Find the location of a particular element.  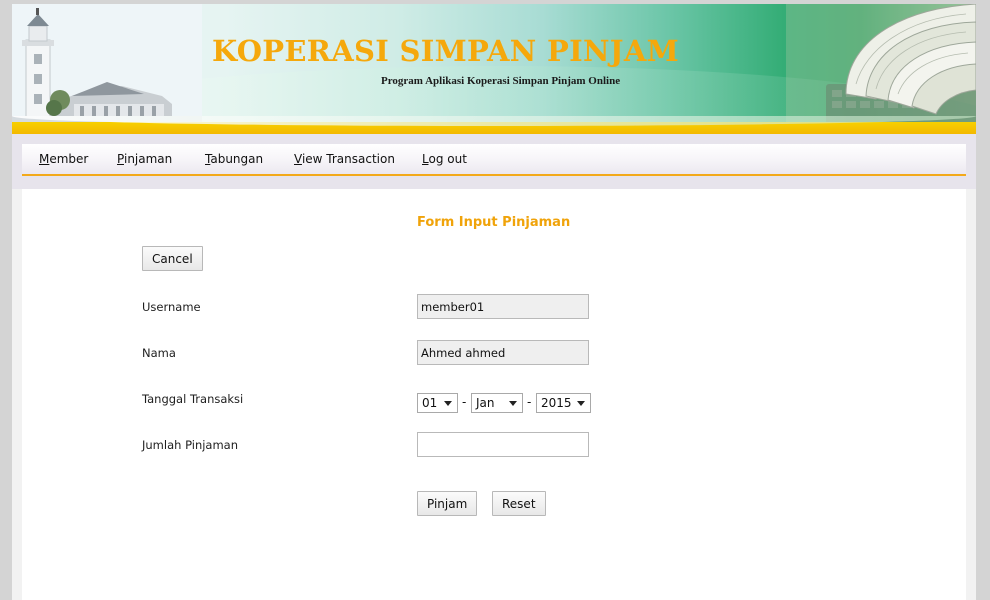

cancel-button: Cancel is located at coordinates (172, 258).